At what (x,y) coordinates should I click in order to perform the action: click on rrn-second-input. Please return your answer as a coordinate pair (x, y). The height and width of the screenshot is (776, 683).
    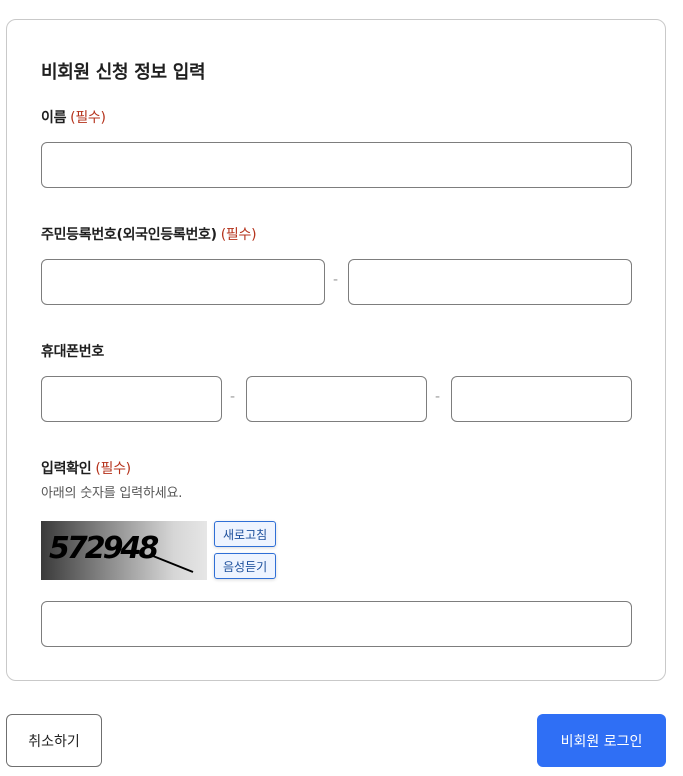
    Looking at the image, I should click on (490, 282).